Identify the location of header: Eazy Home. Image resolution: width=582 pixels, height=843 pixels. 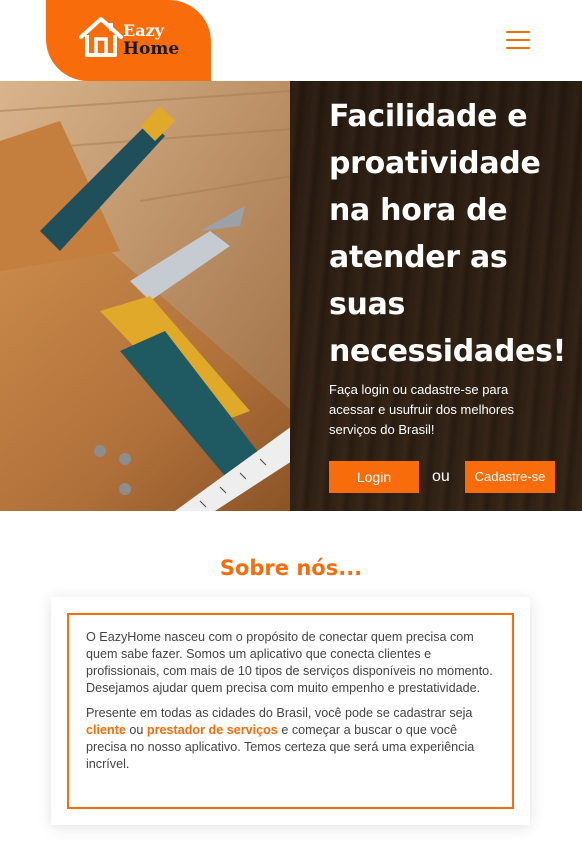
(291, 40).